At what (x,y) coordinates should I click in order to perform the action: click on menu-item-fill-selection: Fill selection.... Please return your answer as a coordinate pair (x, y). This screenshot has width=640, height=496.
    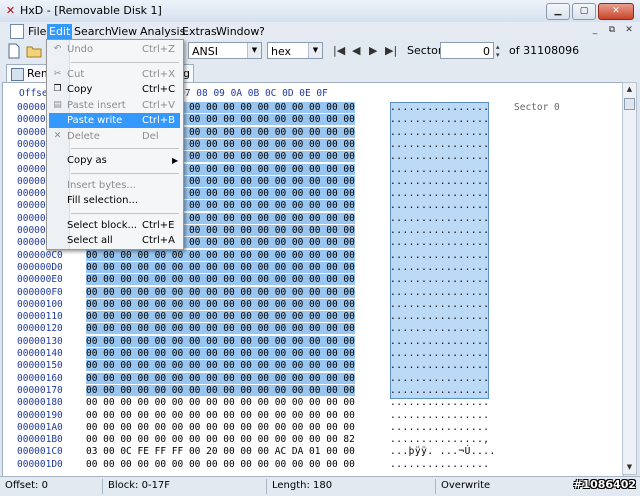
    Looking at the image, I should click on (114, 200).